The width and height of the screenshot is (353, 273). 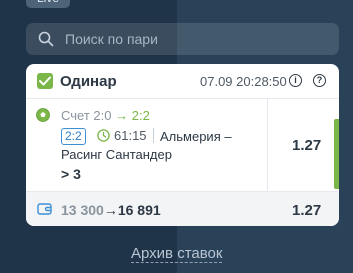 What do you see at coordinates (295, 80) in the screenshot?
I see `info-icon: i` at bounding box center [295, 80].